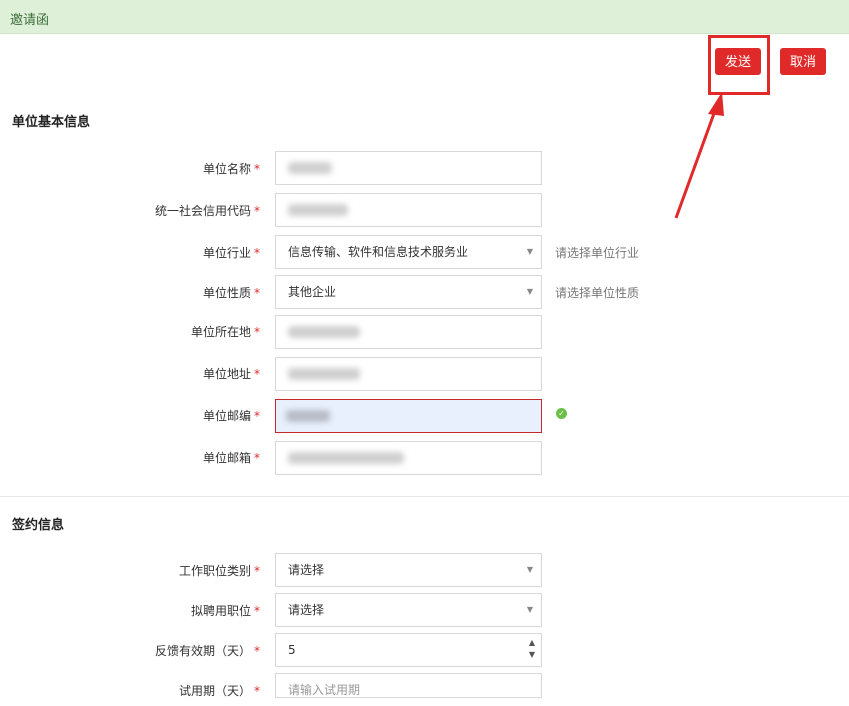  I want to click on send-button: 发送, so click(738, 61).